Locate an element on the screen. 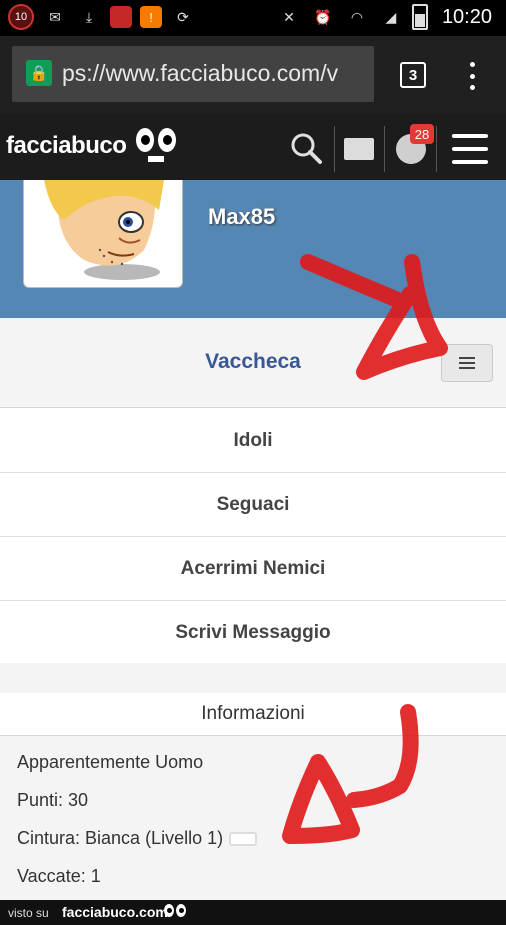 The width and height of the screenshot is (506, 925). avatar is located at coordinates (103, 234).